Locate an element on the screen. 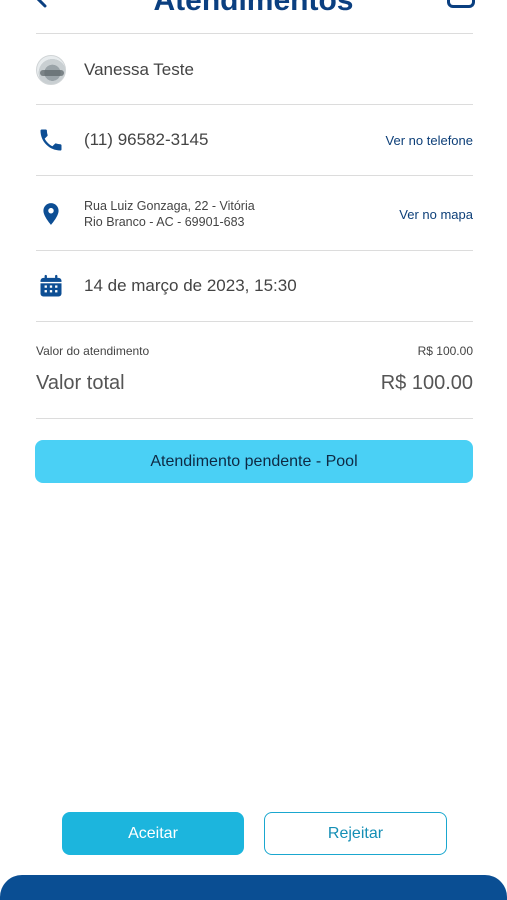  address-line-2: Rio Branco - AC - 69901-683 is located at coordinates (164, 222).